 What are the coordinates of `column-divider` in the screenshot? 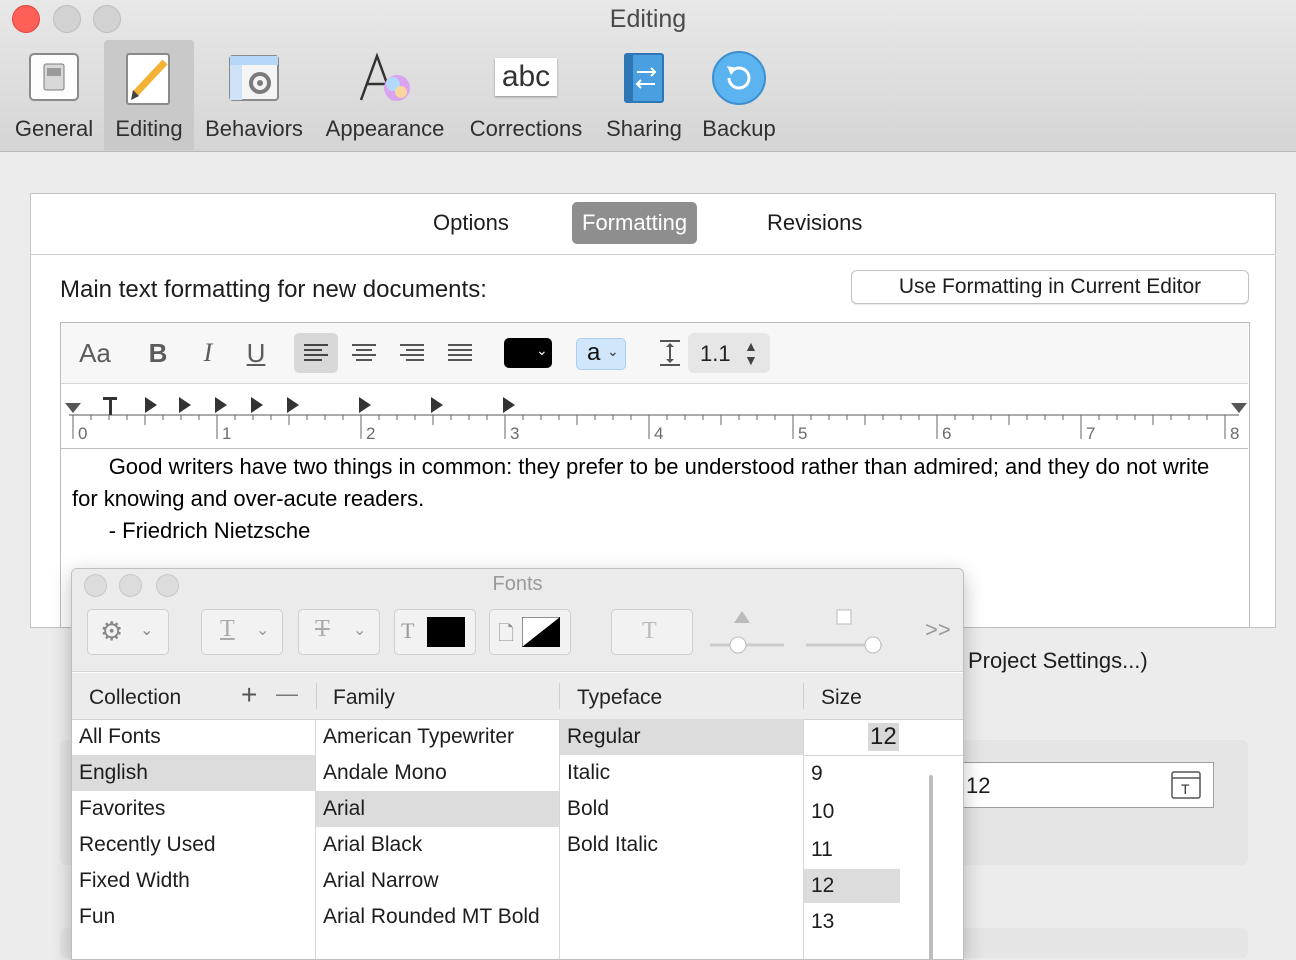 It's located at (559, 696).